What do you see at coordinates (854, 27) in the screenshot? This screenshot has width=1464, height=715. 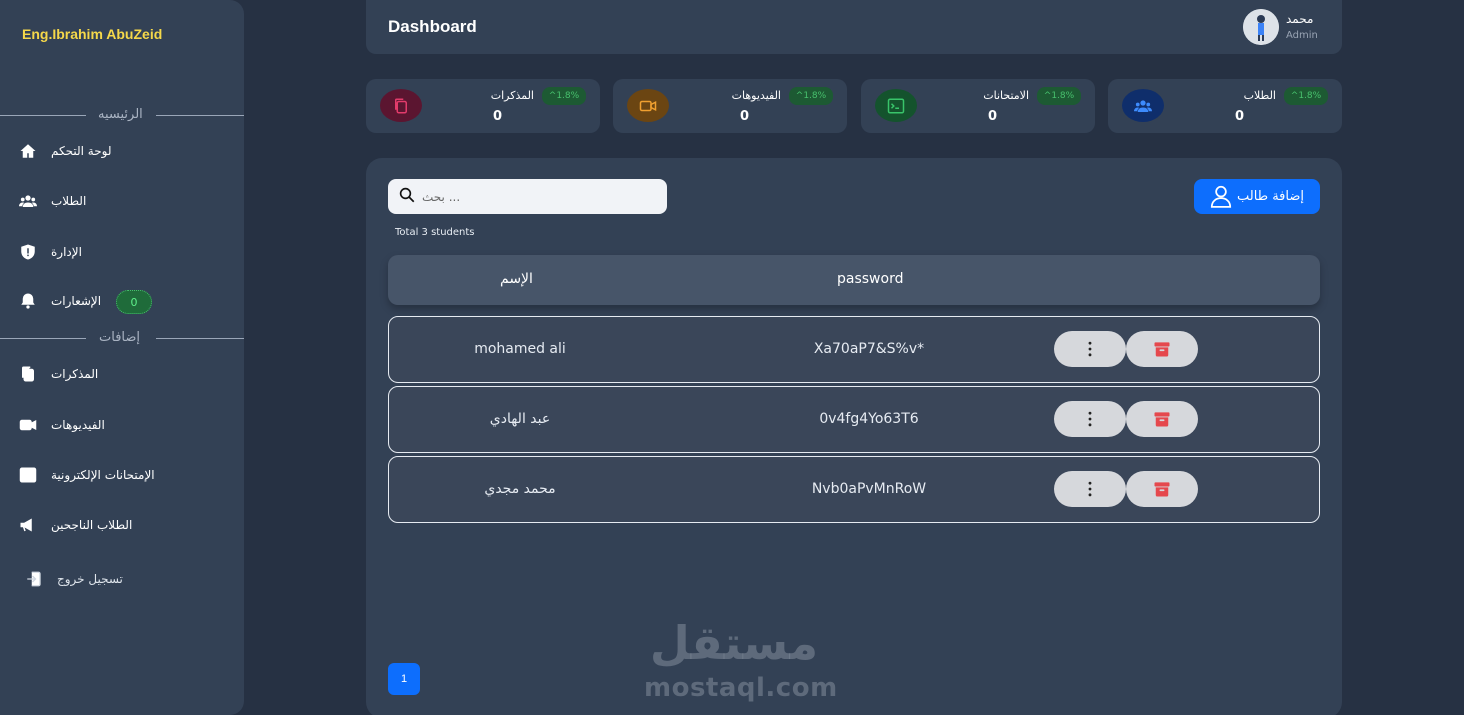 I see `top-header: Dashboard محمد Admin` at bounding box center [854, 27].